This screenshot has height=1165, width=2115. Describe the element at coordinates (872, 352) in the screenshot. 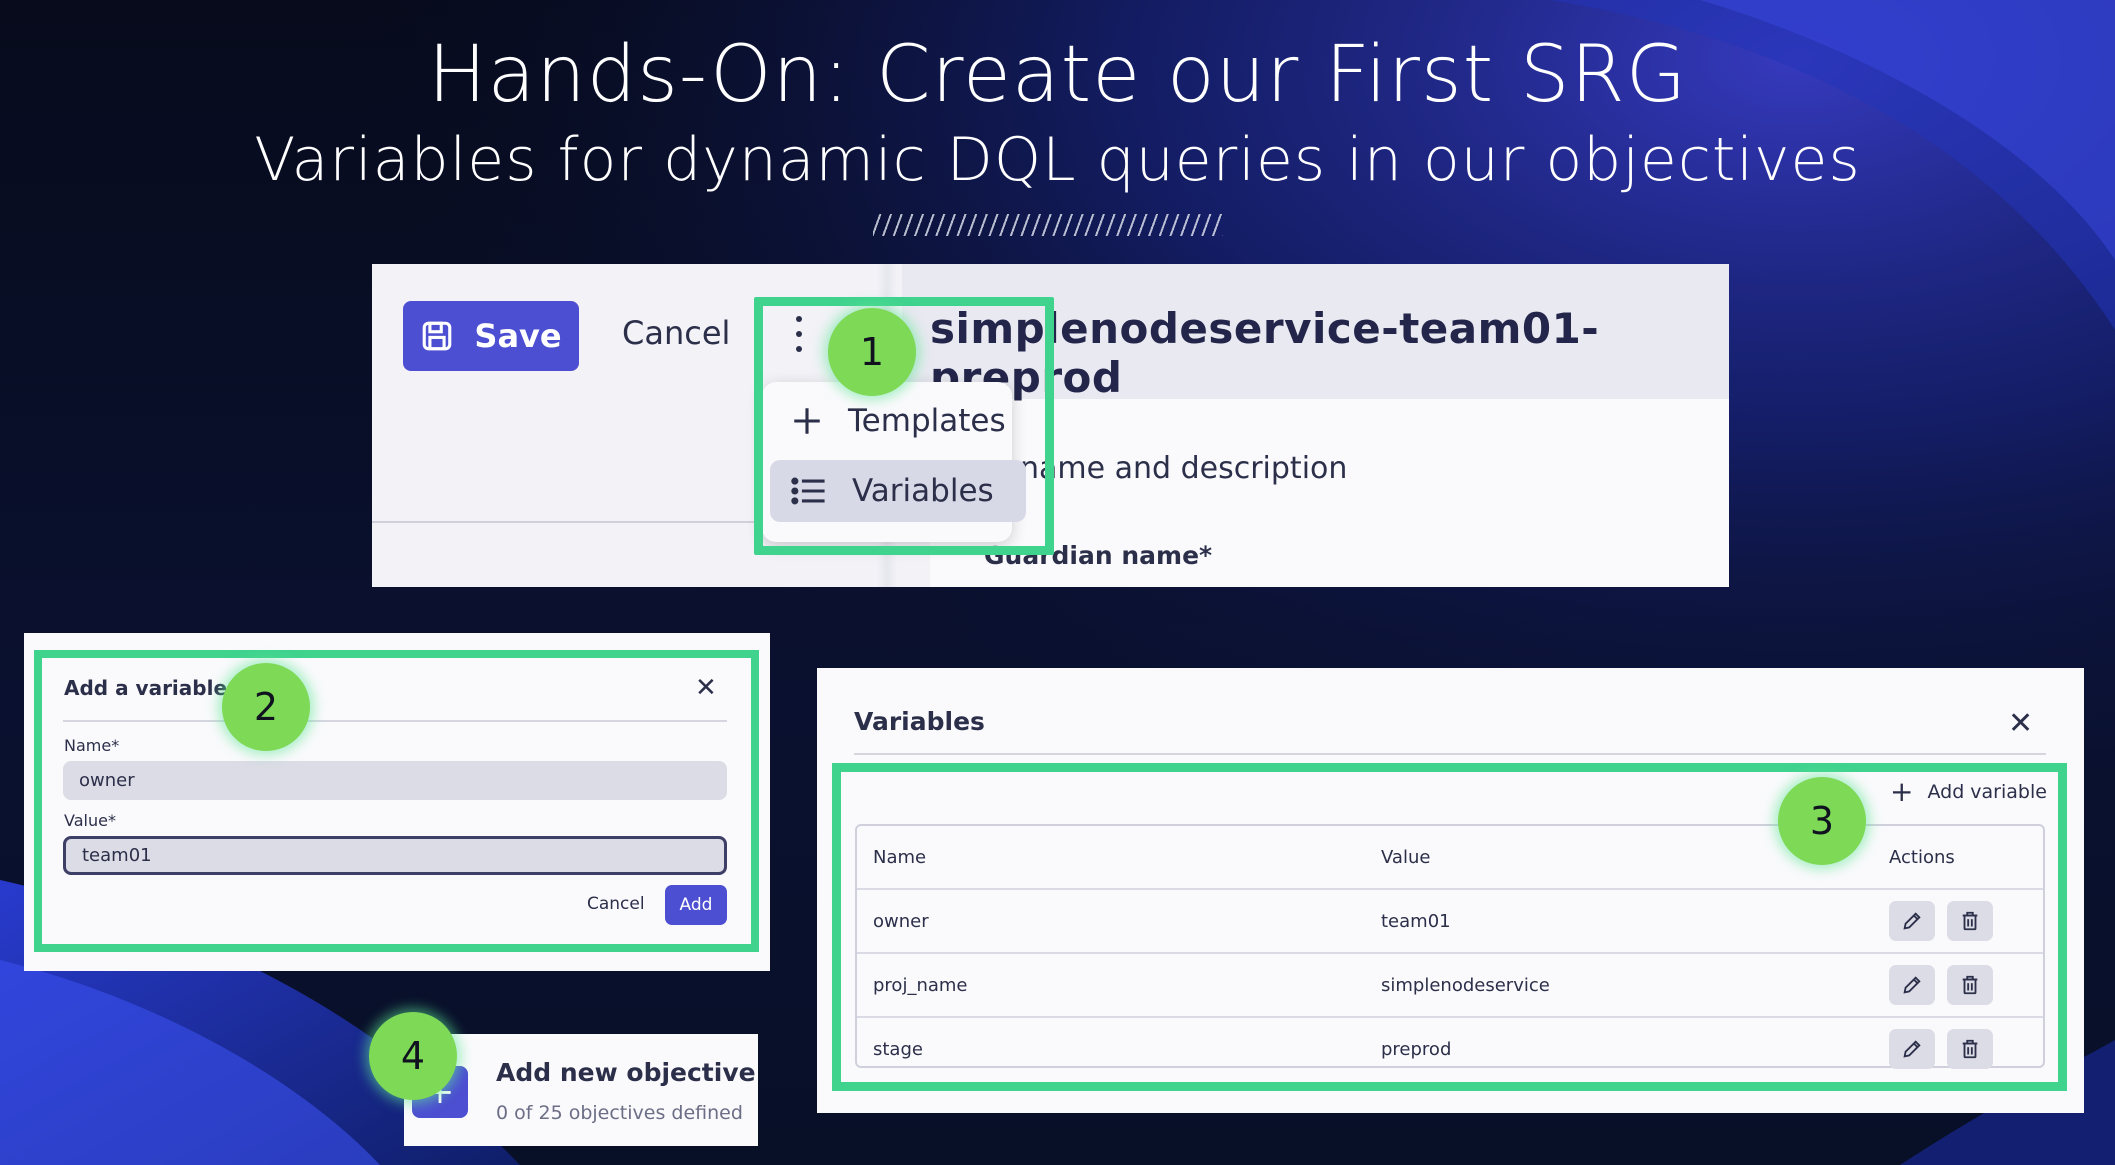

I see `step-badge-1: 1` at that location.